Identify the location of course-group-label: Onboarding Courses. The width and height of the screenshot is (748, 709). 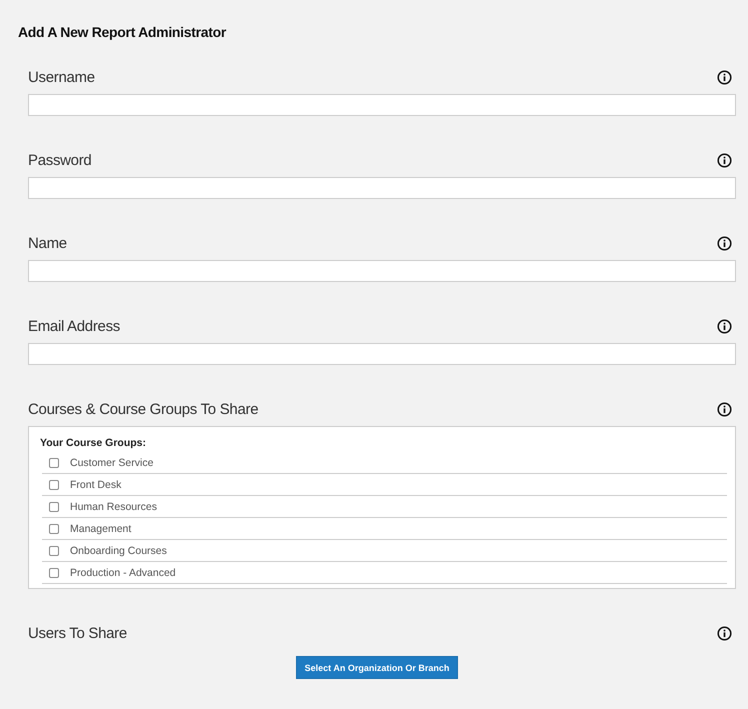
(118, 550).